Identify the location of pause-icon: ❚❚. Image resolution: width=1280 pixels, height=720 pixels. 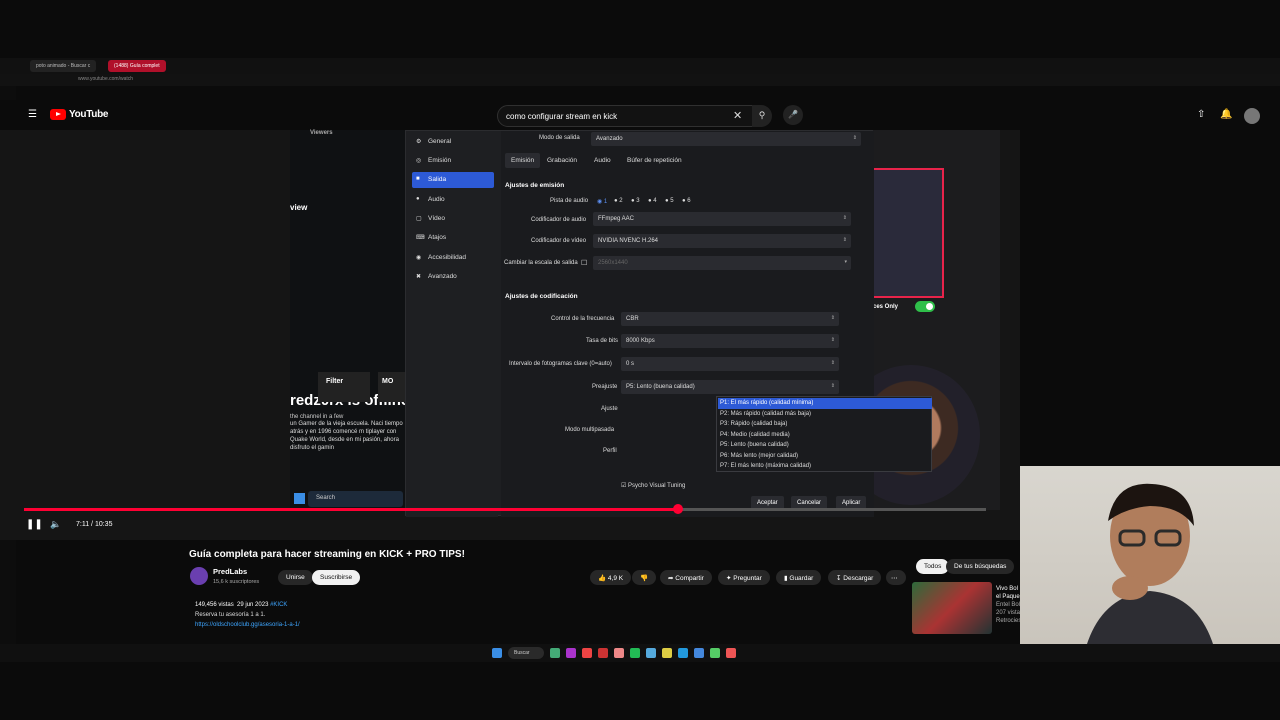
(34, 524).